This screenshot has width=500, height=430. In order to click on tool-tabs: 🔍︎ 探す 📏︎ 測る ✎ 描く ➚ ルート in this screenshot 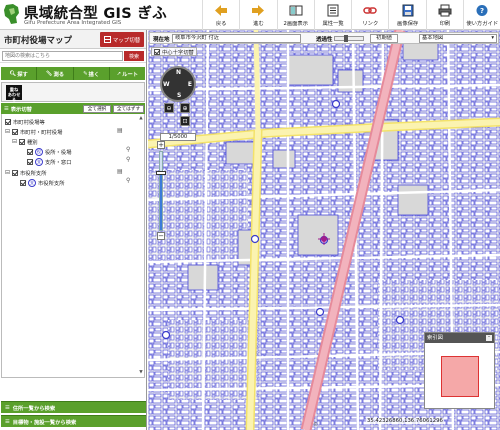, I will do `click(73, 73)`.